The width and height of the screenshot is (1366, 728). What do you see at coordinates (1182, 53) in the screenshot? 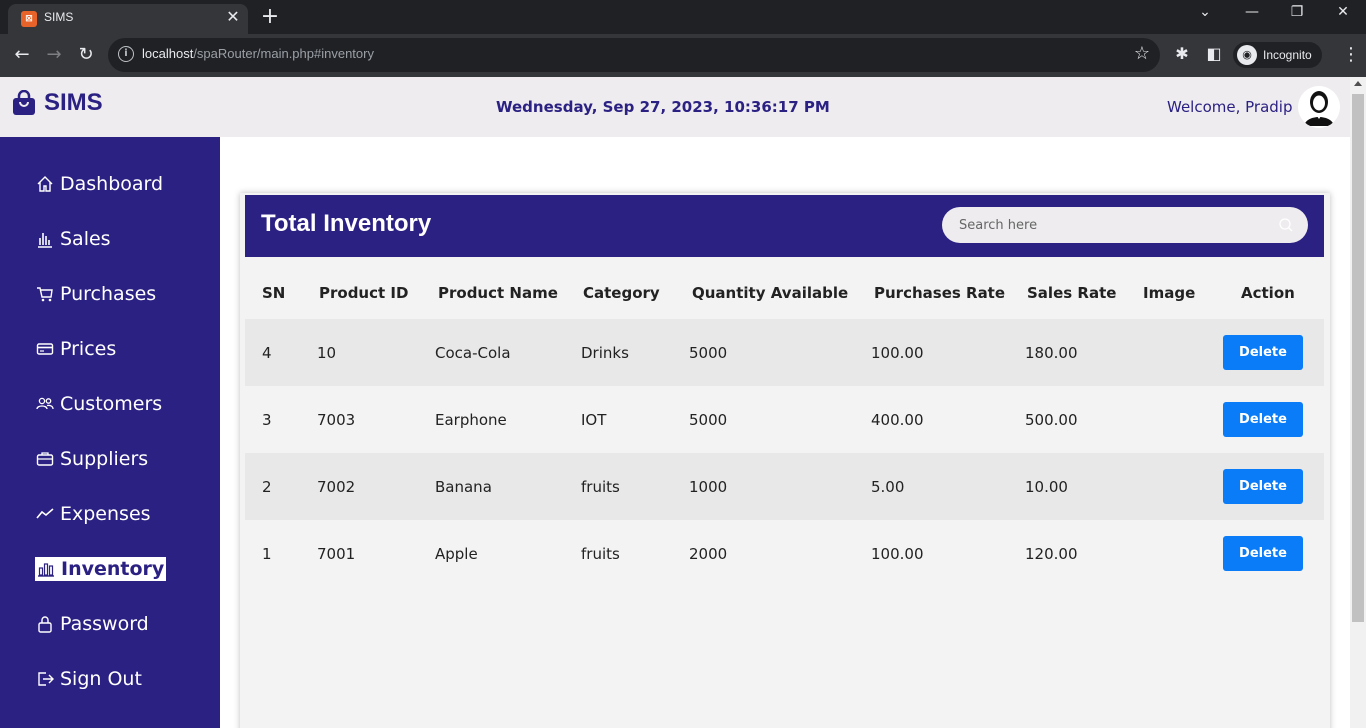
I see `extensions-icon: ✱` at bounding box center [1182, 53].